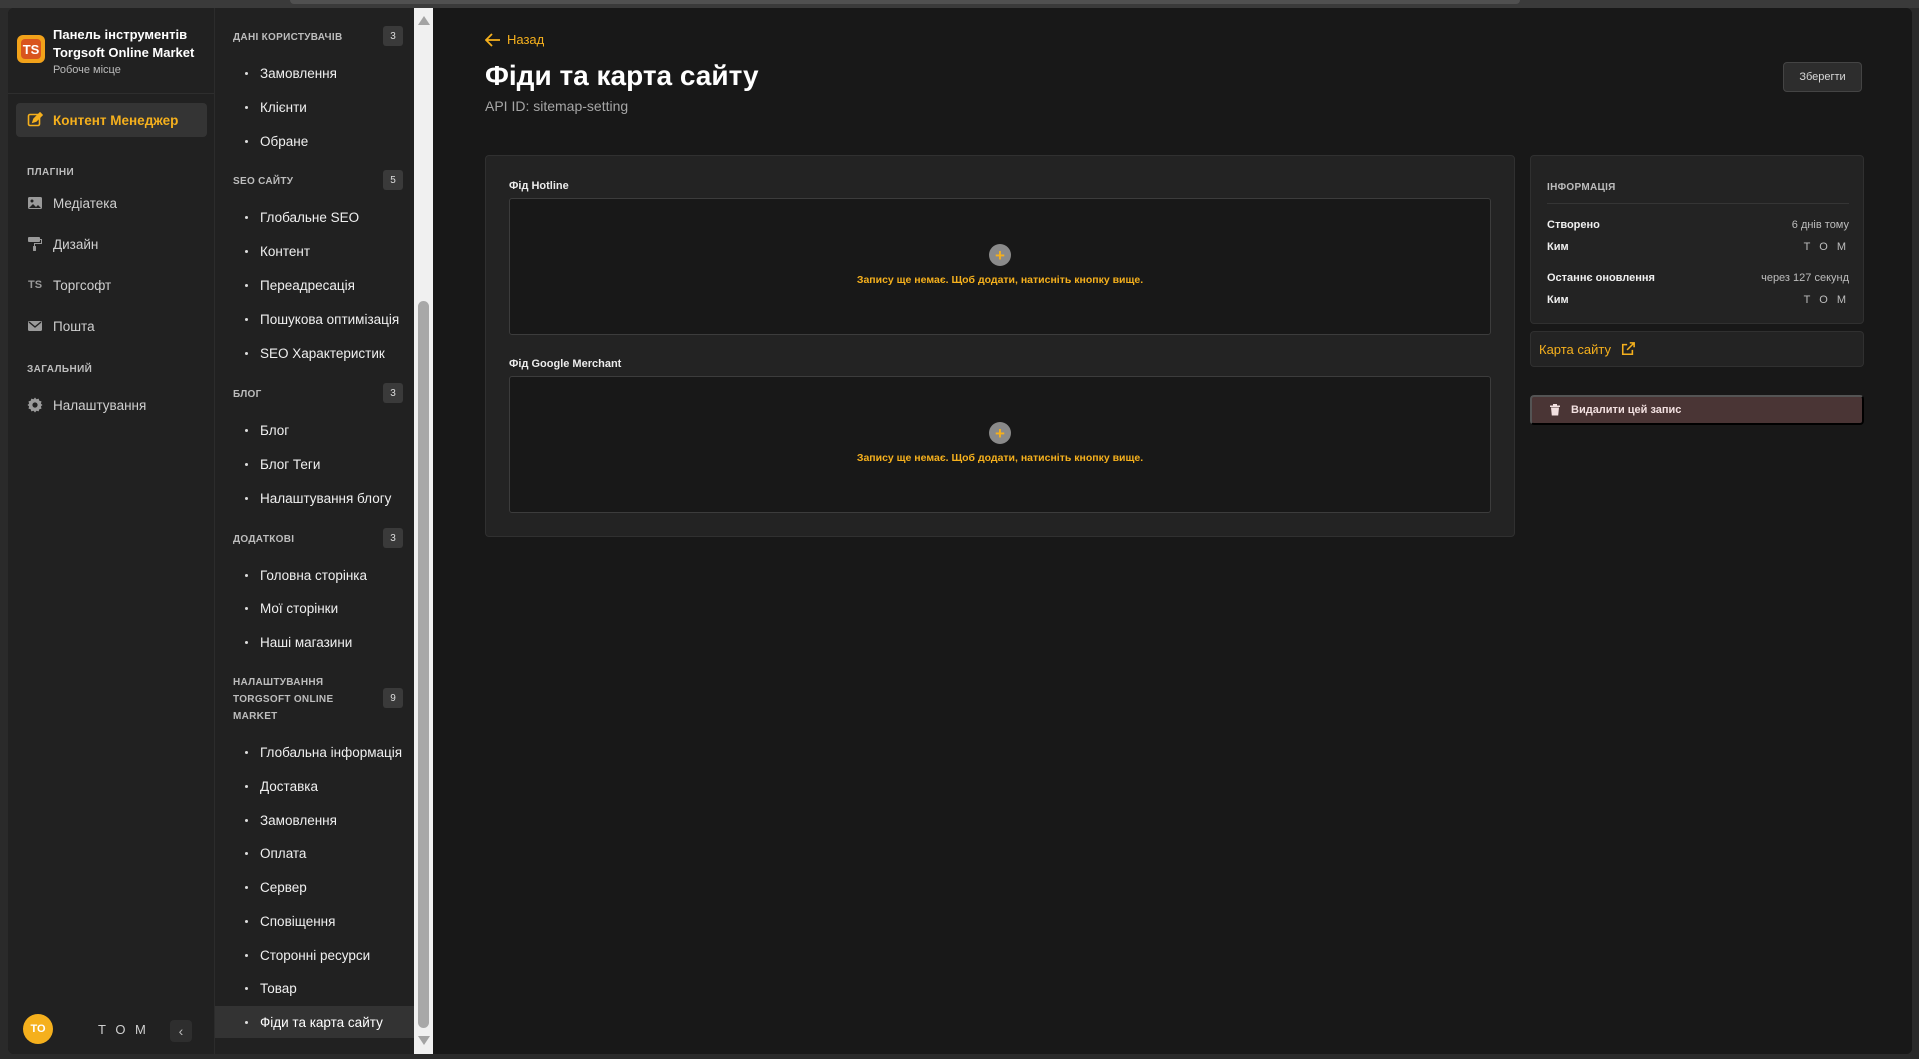  I want to click on info-row-updated-by: Ким T O M, so click(1698, 300).